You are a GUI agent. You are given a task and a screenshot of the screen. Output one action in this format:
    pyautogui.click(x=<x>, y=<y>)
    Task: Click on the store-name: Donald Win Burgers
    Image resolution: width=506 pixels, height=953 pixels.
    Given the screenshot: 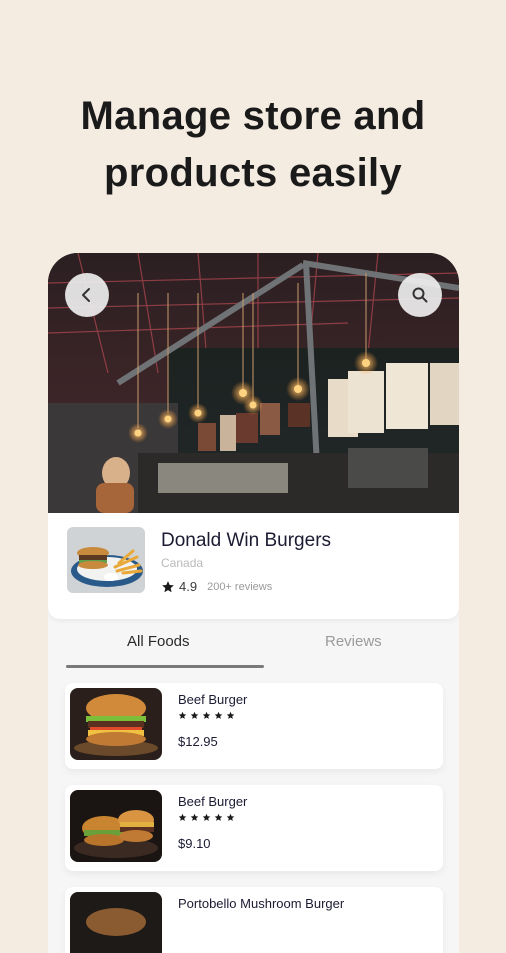 What is the action you would take?
    pyautogui.click(x=246, y=540)
    